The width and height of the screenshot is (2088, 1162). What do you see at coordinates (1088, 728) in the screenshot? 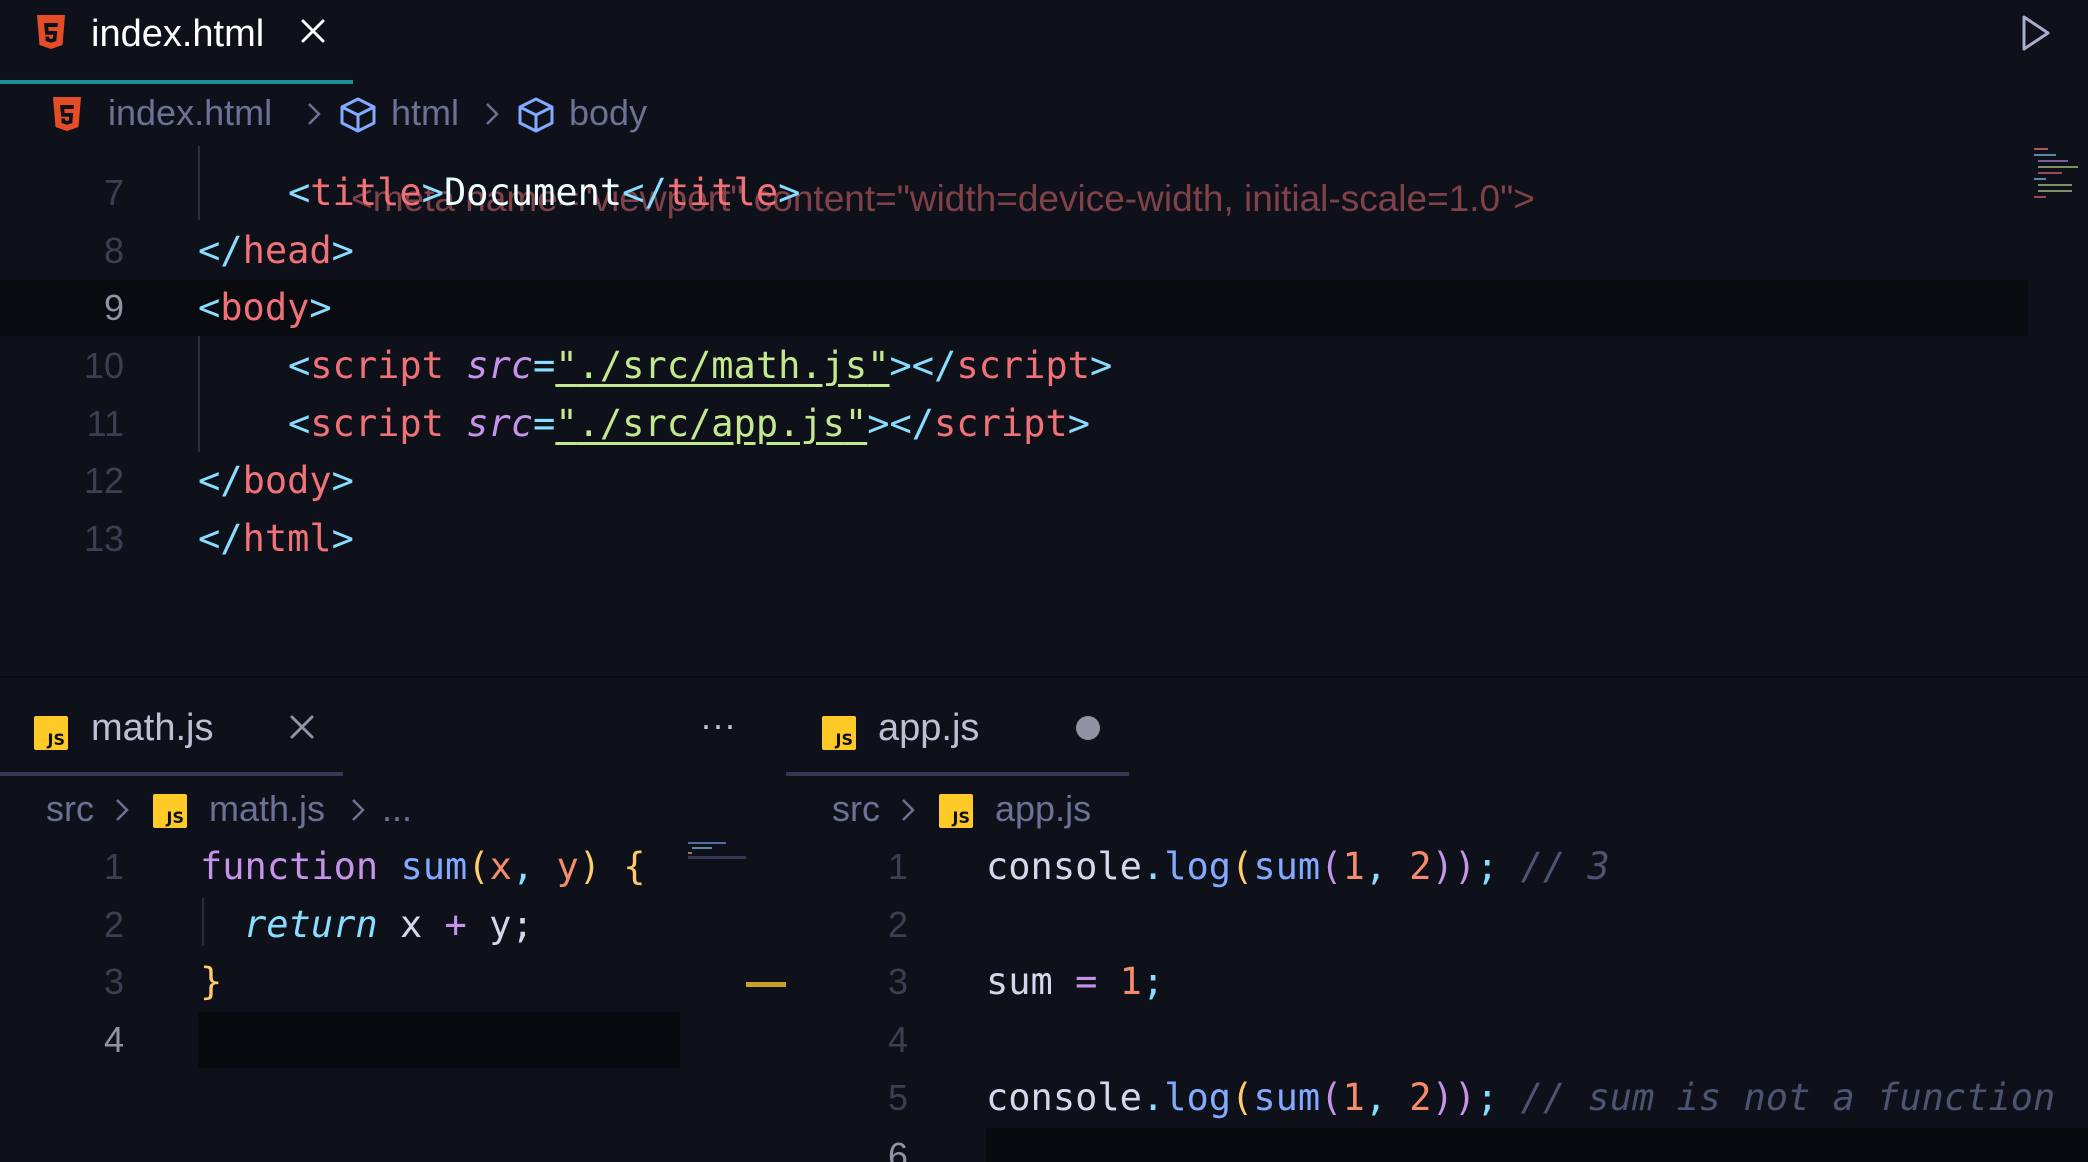
I see `unsaved-dot-icon` at bounding box center [1088, 728].